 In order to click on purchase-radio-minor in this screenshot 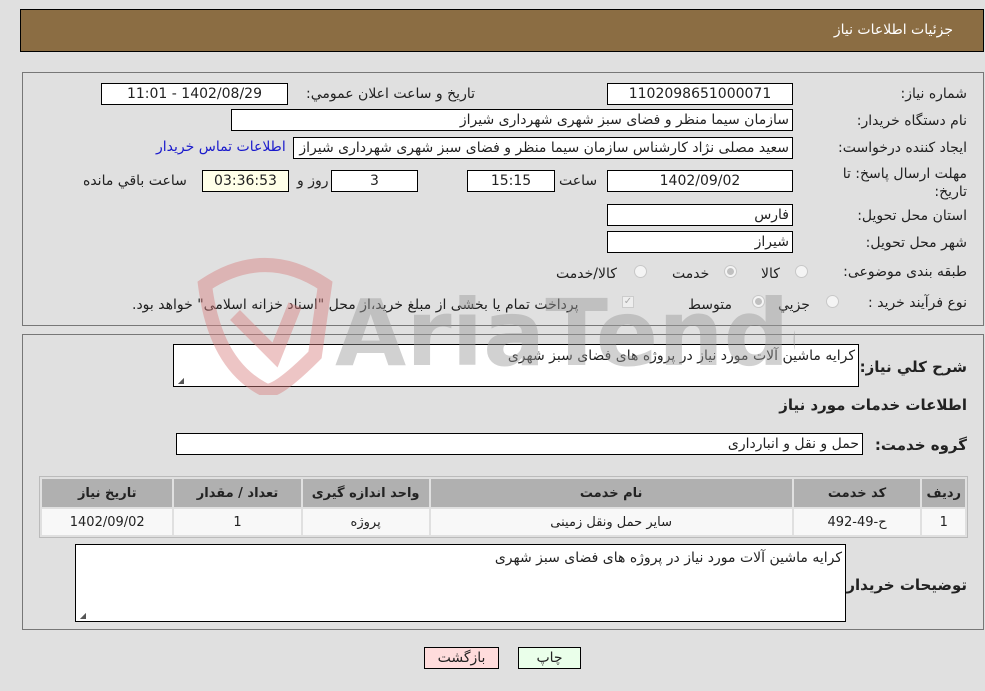, I will do `click(832, 301)`.